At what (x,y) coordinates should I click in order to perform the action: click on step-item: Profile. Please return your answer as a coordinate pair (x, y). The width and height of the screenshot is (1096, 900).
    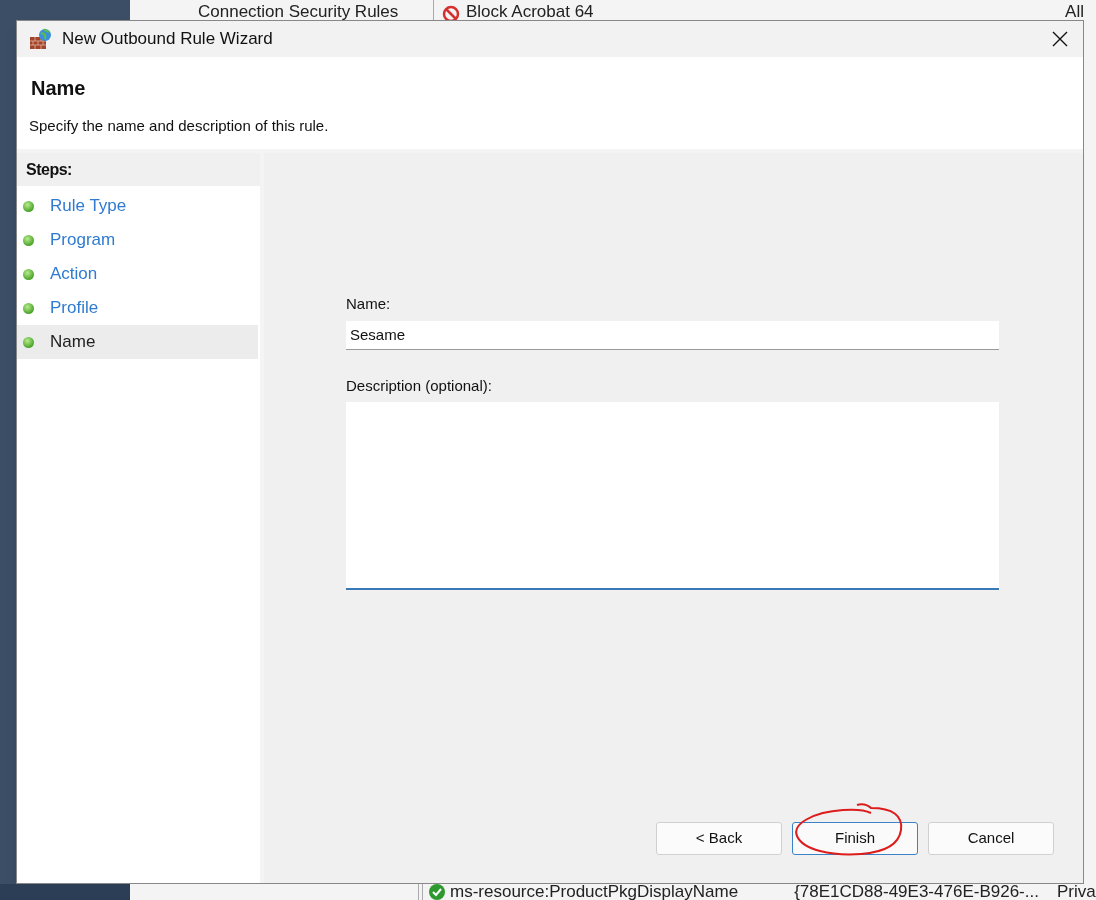
    Looking at the image, I should click on (137, 308).